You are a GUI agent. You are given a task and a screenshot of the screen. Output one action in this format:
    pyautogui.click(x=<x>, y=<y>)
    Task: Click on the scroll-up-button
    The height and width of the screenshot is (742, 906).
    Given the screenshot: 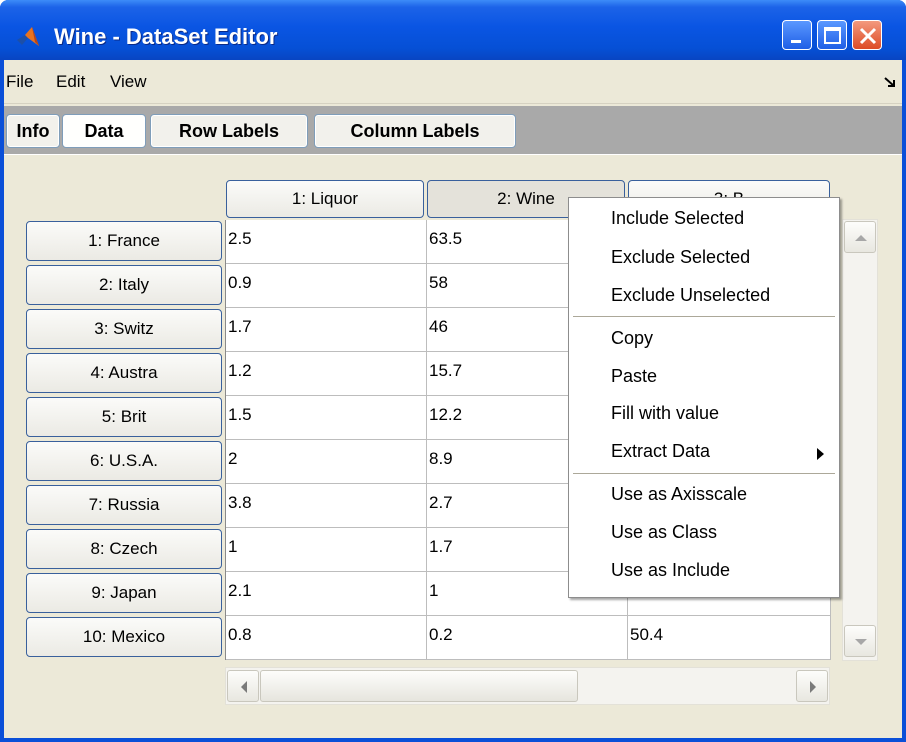 What is the action you would take?
    pyautogui.click(x=860, y=237)
    